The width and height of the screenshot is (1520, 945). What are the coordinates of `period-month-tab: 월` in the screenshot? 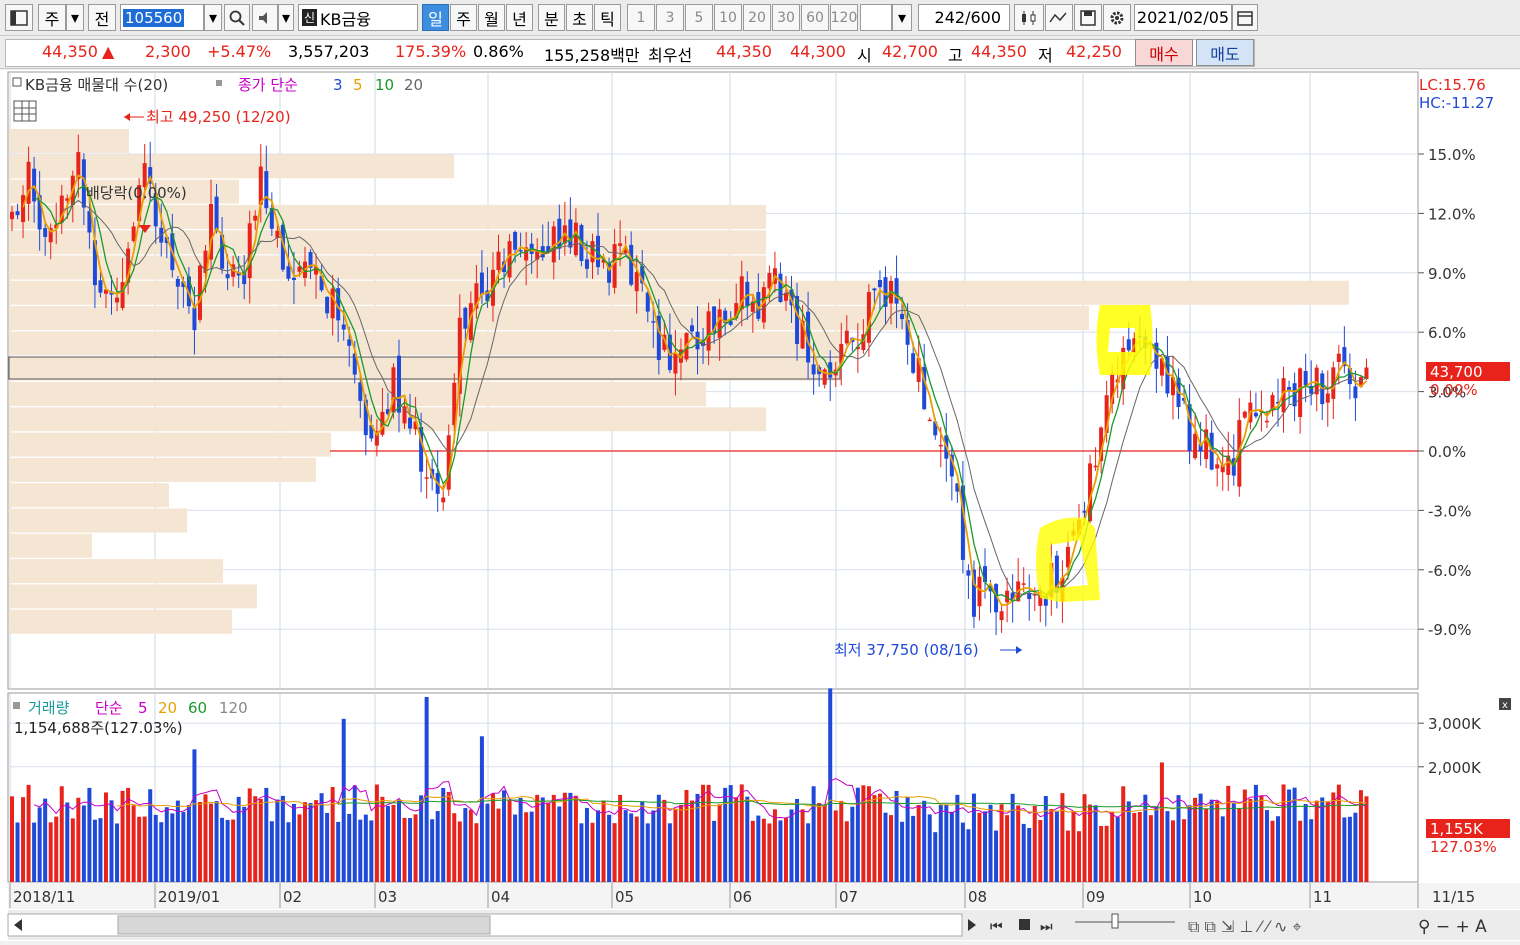 It's located at (491, 17).